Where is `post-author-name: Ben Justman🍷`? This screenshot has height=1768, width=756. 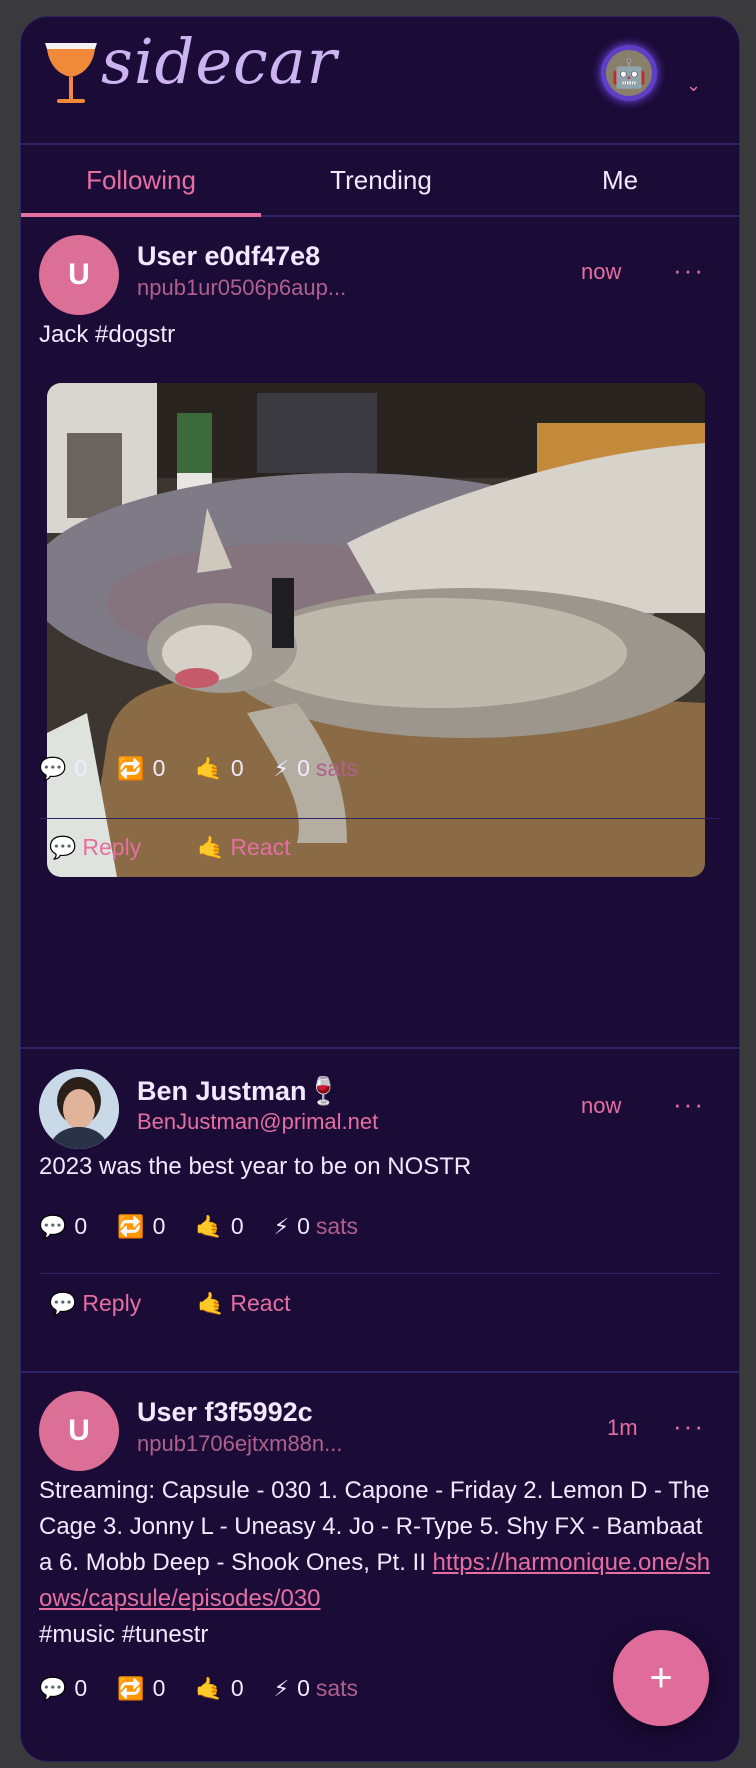
post-author-name: Ben Justman🍷 is located at coordinates (238, 1091).